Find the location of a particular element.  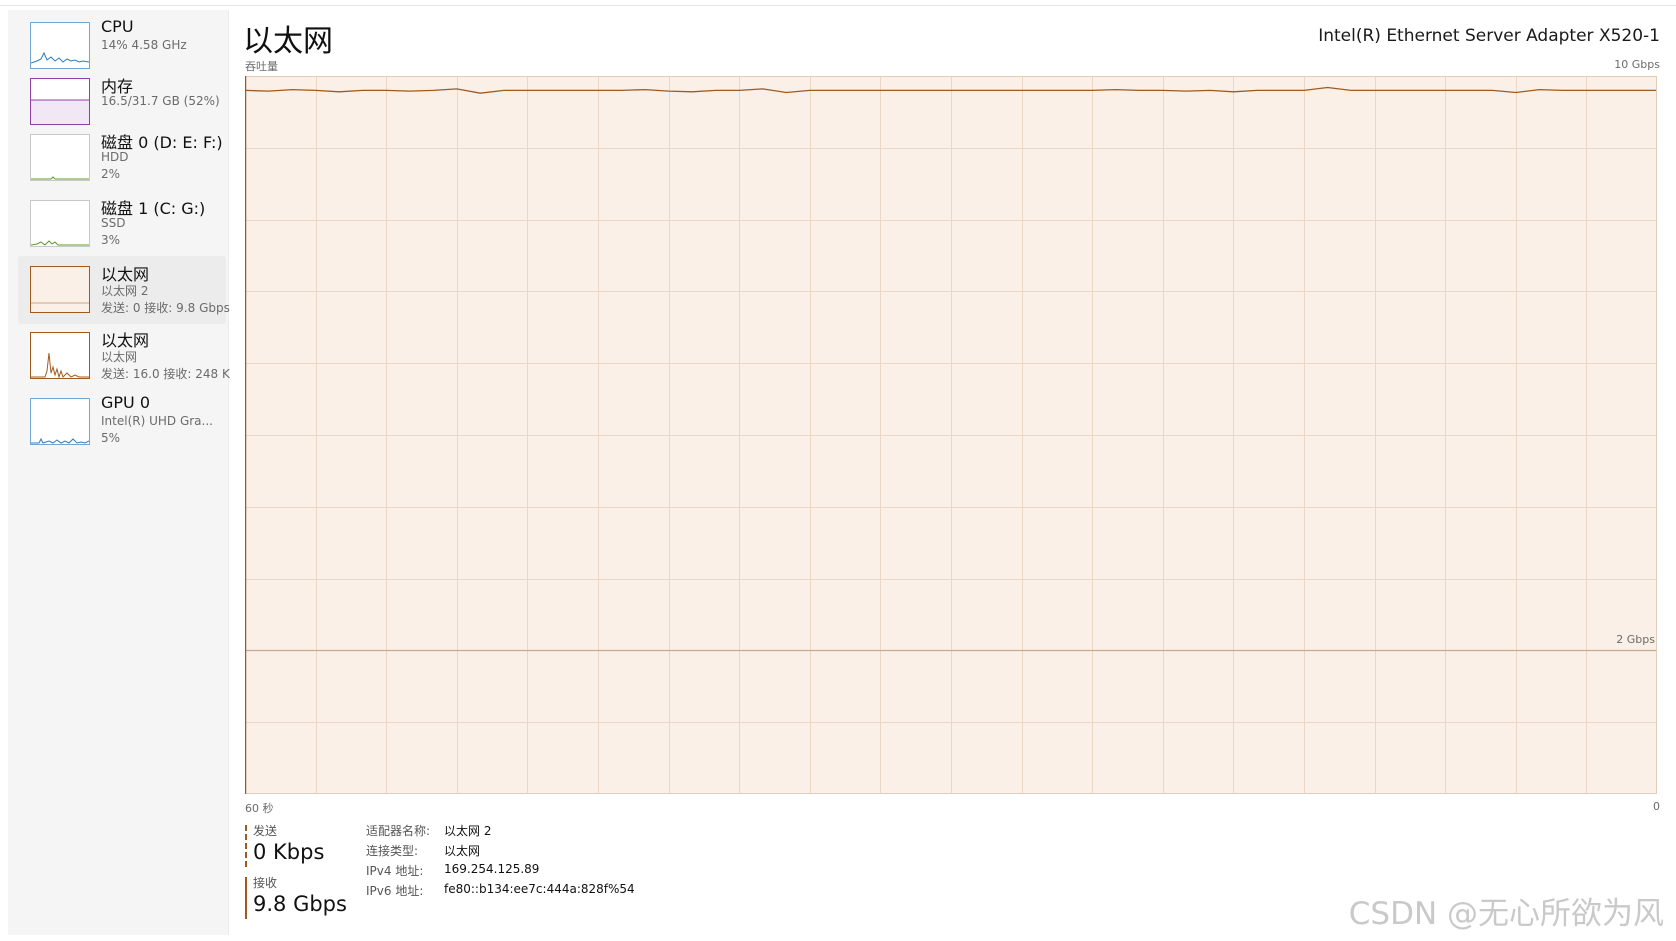

property-key: IPv6 地址: is located at coordinates (395, 891).